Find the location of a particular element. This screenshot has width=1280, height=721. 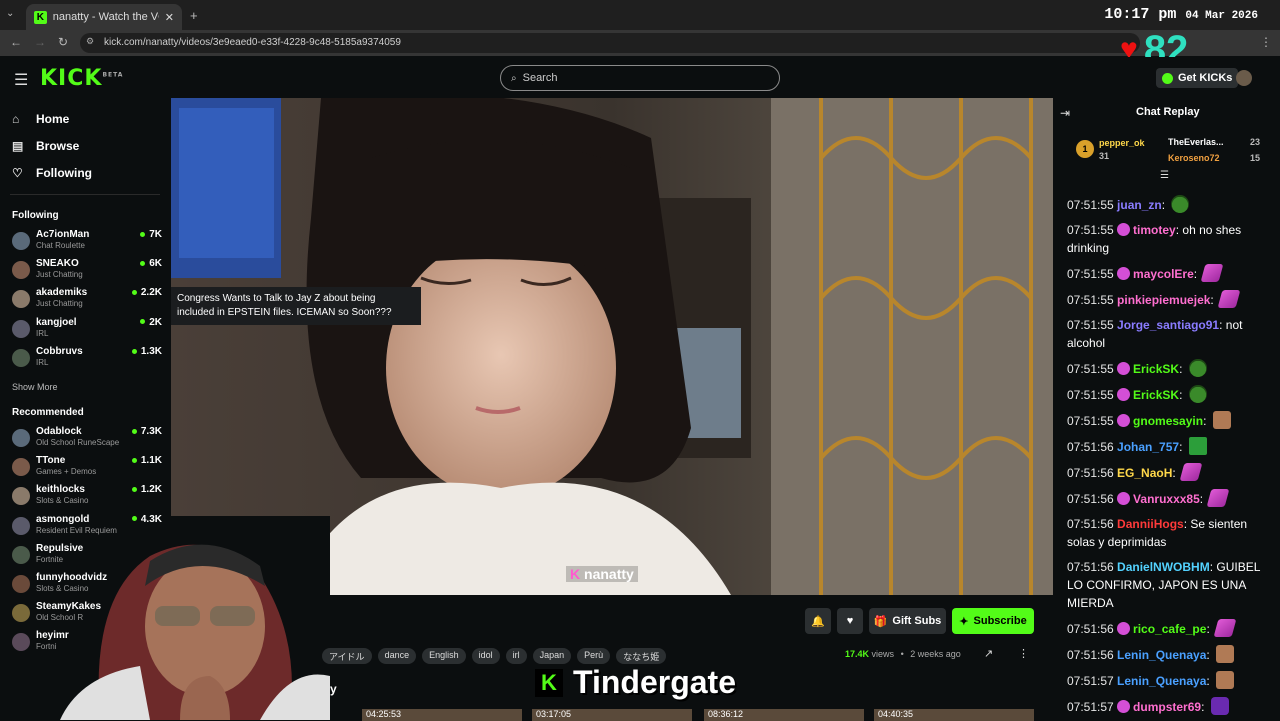

site-info-icon: ⚙ is located at coordinates (90, 41).